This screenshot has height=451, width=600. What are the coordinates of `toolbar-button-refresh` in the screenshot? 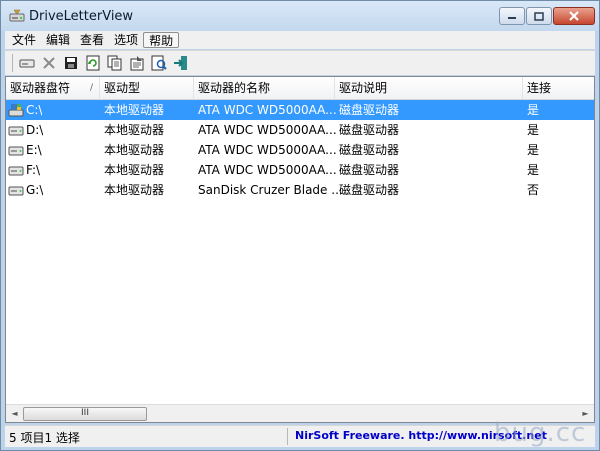 It's located at (93, 63).